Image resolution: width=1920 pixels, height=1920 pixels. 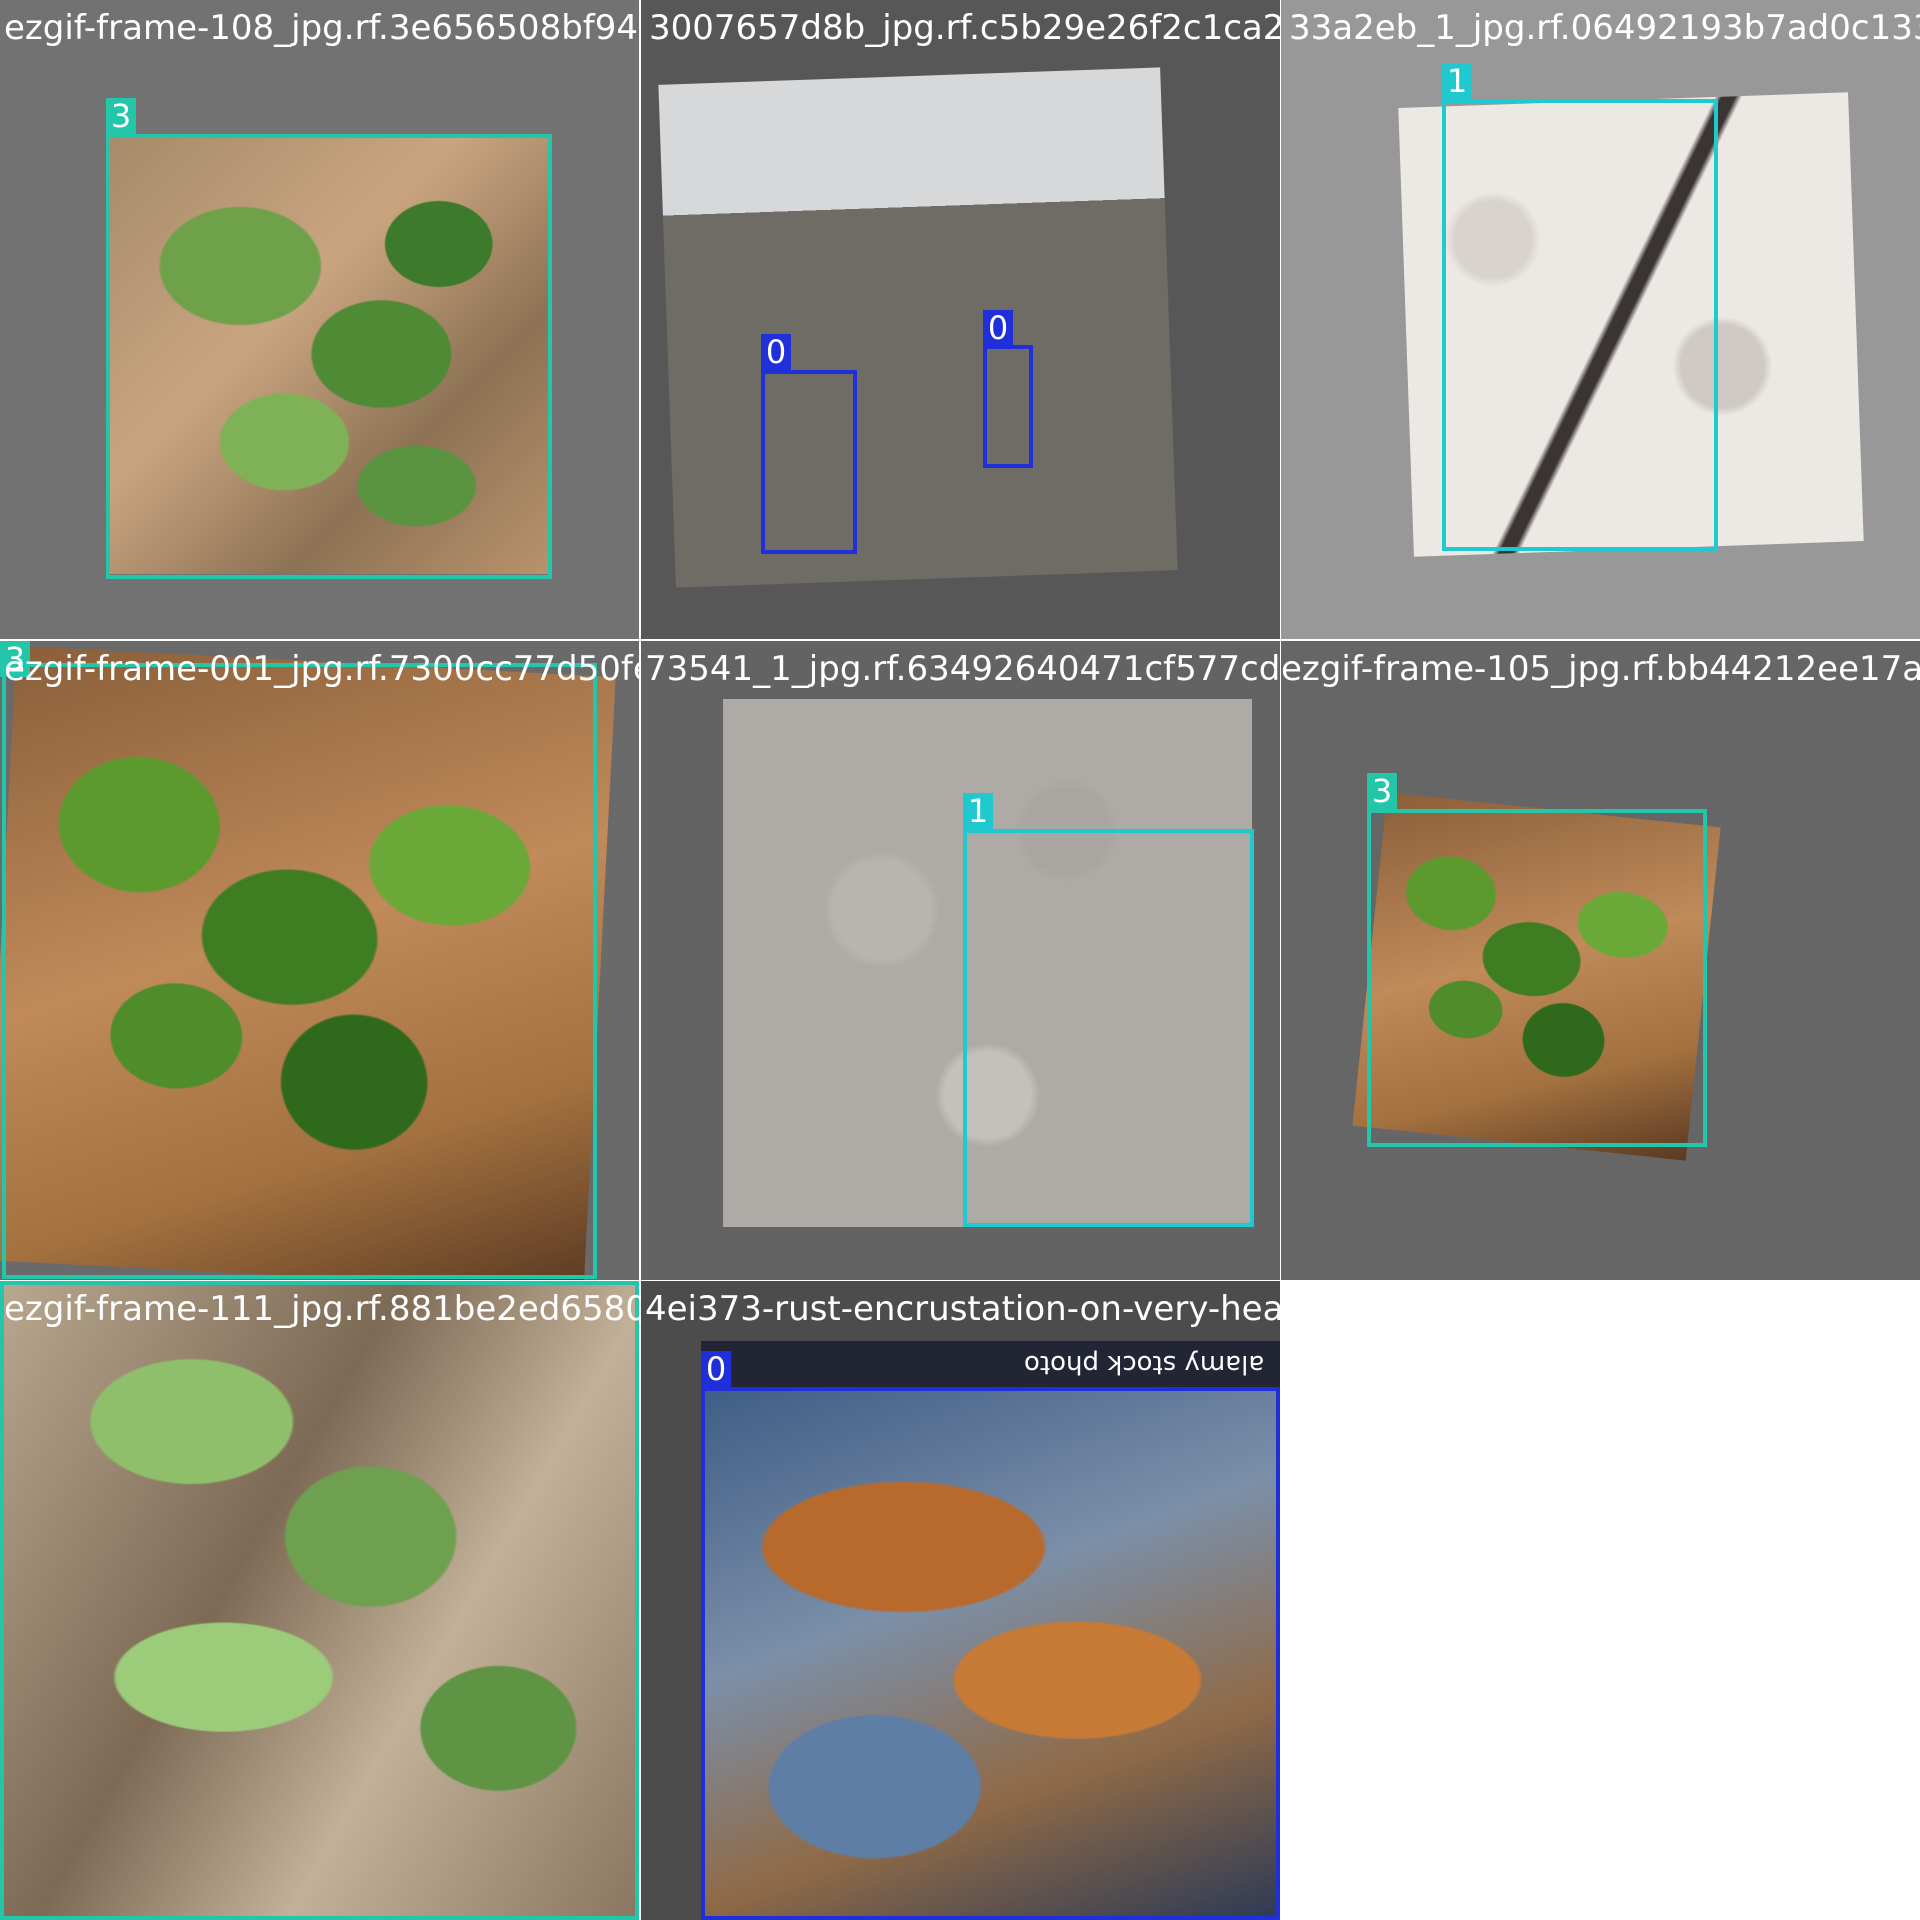 What do you see at coordinates (990, 1364) in the screenshot?
I see `watermark-bar: alamy stock photo` at bounding box center [990, 1364].